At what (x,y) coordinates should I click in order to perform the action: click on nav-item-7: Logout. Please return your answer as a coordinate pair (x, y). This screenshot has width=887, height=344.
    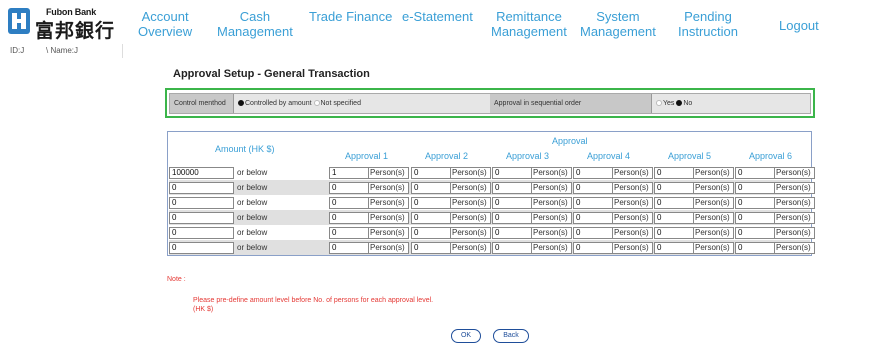
    Looking at the image, I should click on (799, 25).